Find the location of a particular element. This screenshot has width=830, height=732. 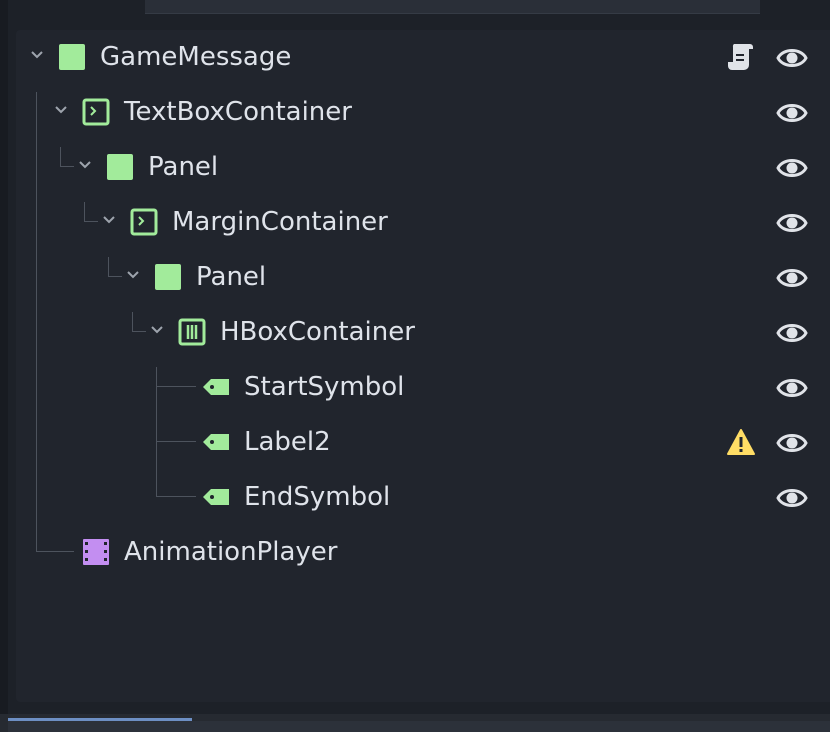

node-name: MarginContainer is located at coordinates (280, 222).